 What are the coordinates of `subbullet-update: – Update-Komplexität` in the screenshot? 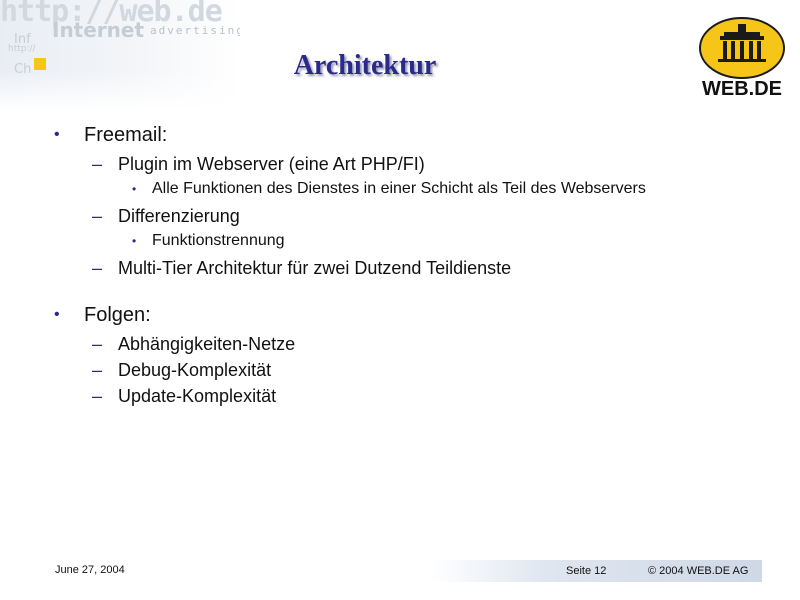 It's located at (404, 396).